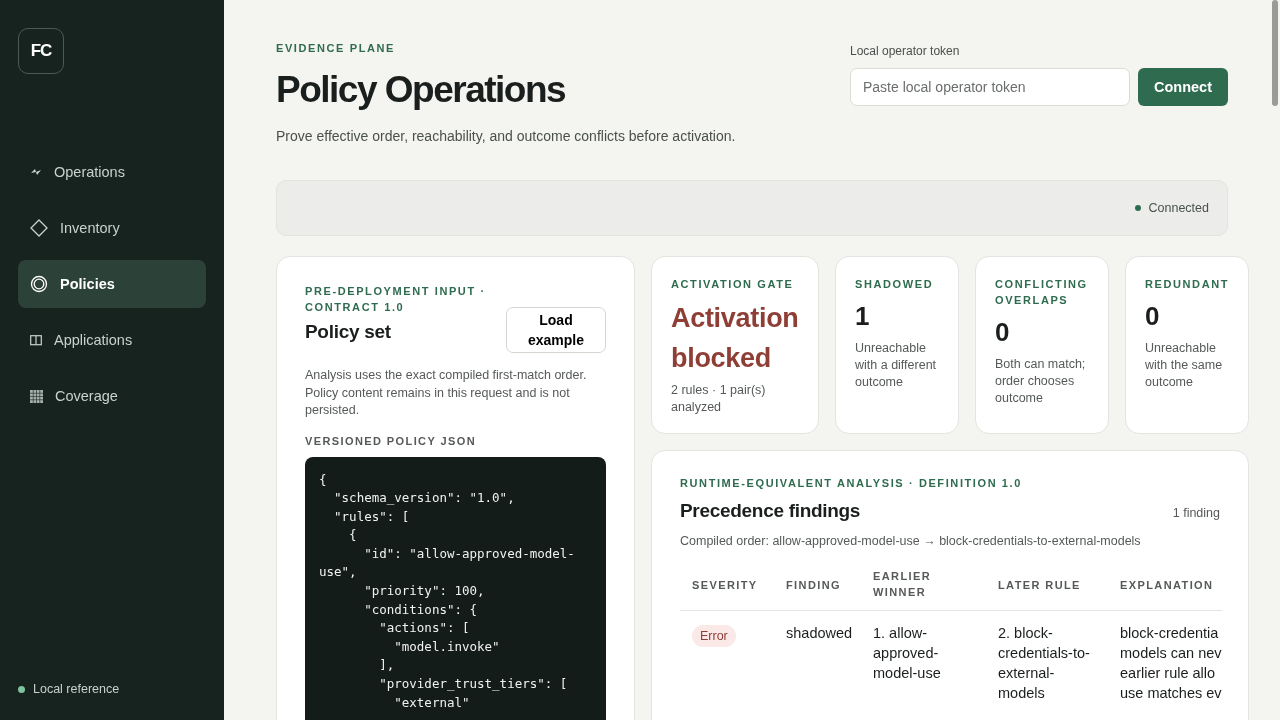  Describe the element at coordinates (396, 299) in the screenshot. I see `card-eyebrow: PRE-DEPLOYMENT INPUT · CONTRACT 1.0` at that location.